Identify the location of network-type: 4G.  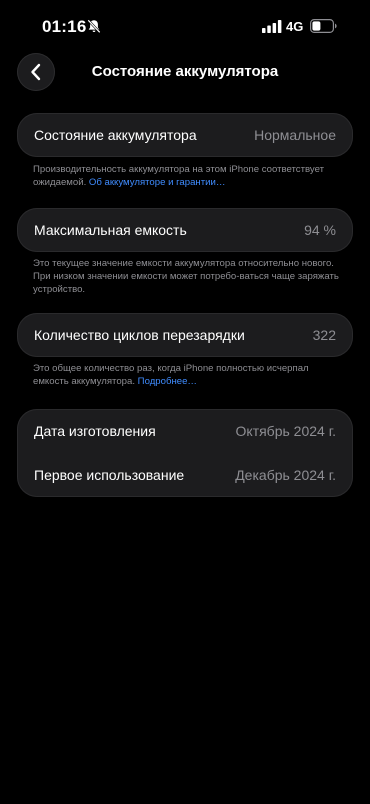
(295, 26).